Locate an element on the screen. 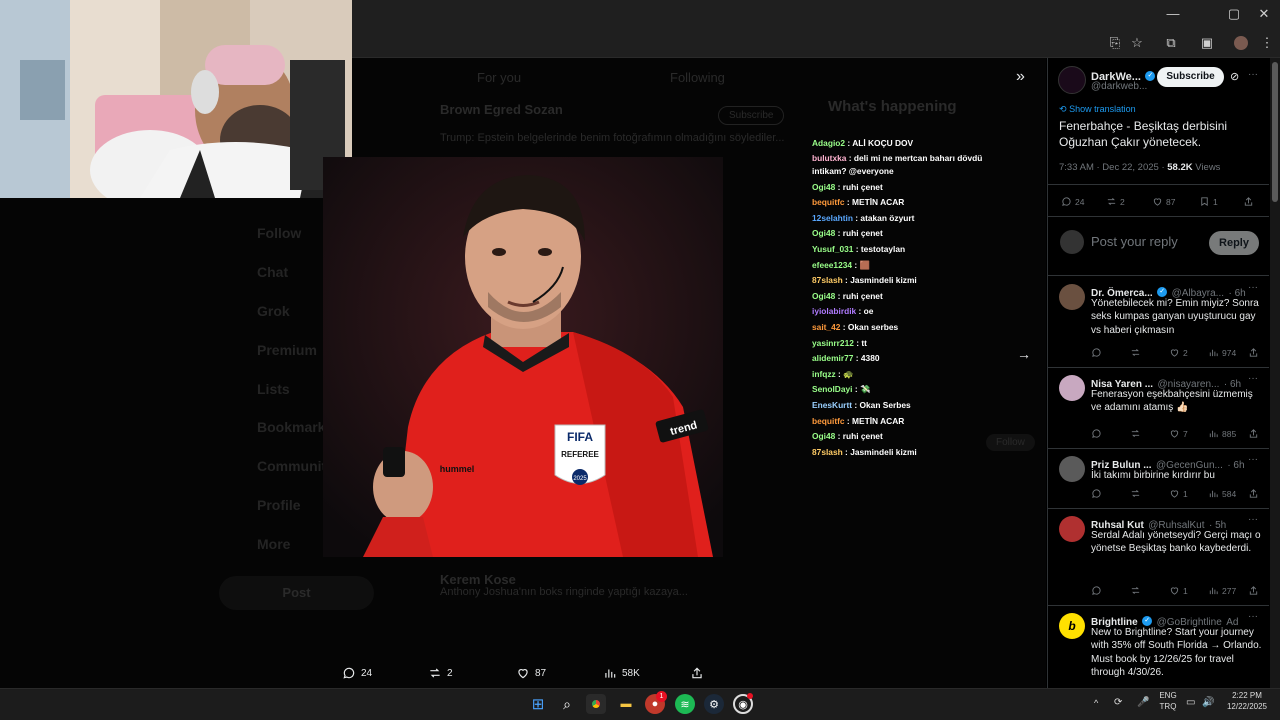 The image size is (1280, 720). tray-overflow-icon: ^ is located at coordinates (1096, 703).